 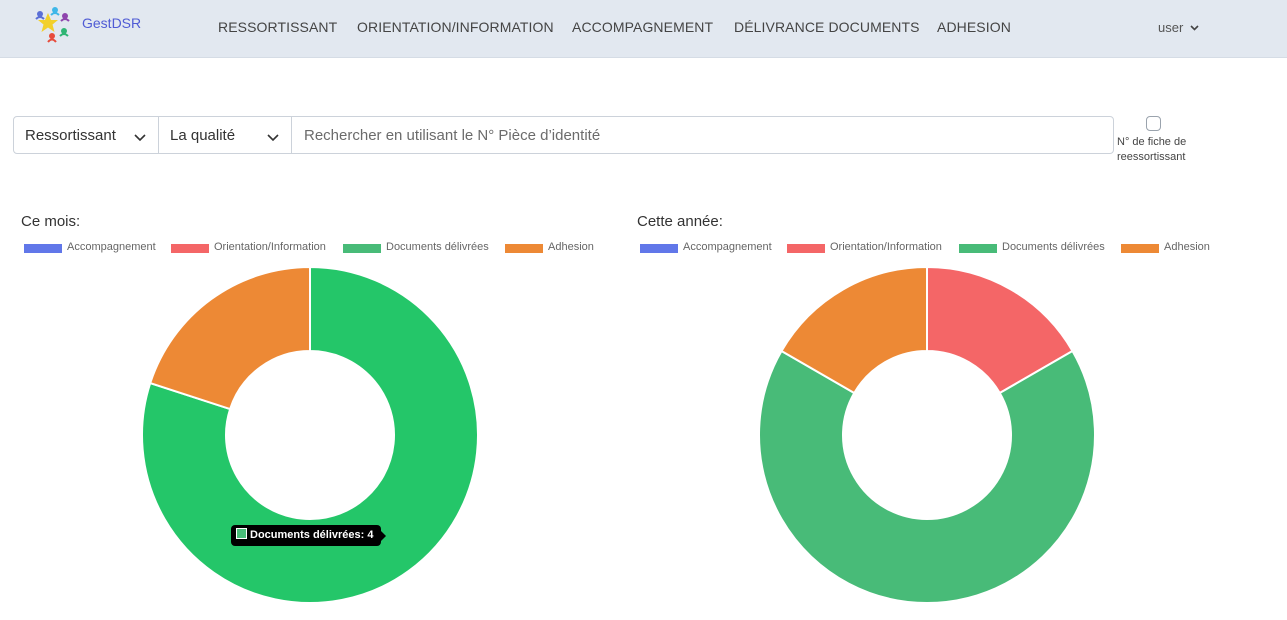 What do you see at coordinates (927, 476) in the screenshot?
I see `slice-documents-delivrees` at bounding box center [927, 476].